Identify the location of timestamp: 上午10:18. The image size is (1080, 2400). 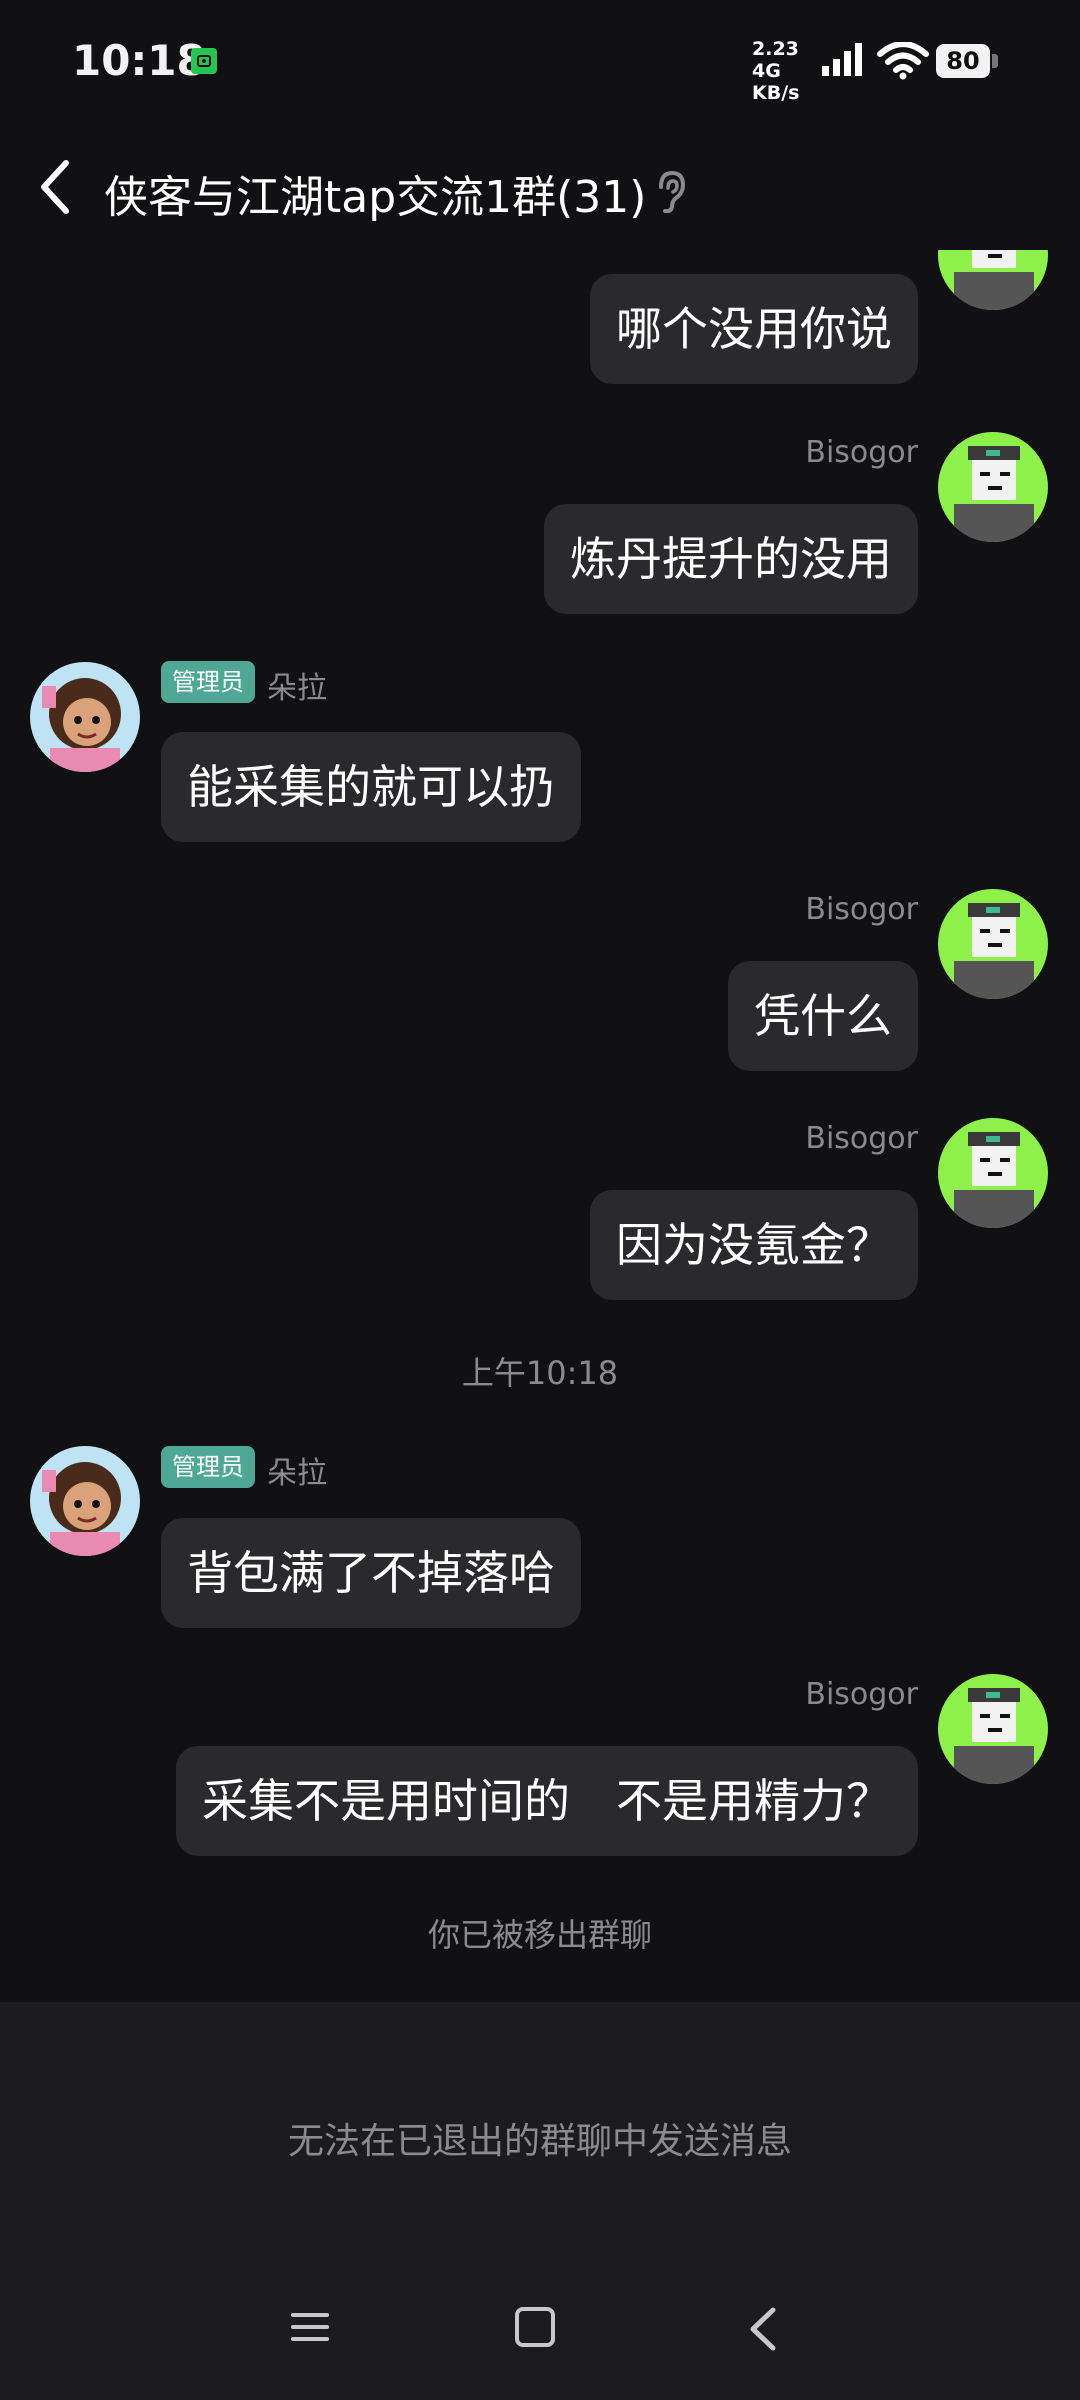
(540, 1373).